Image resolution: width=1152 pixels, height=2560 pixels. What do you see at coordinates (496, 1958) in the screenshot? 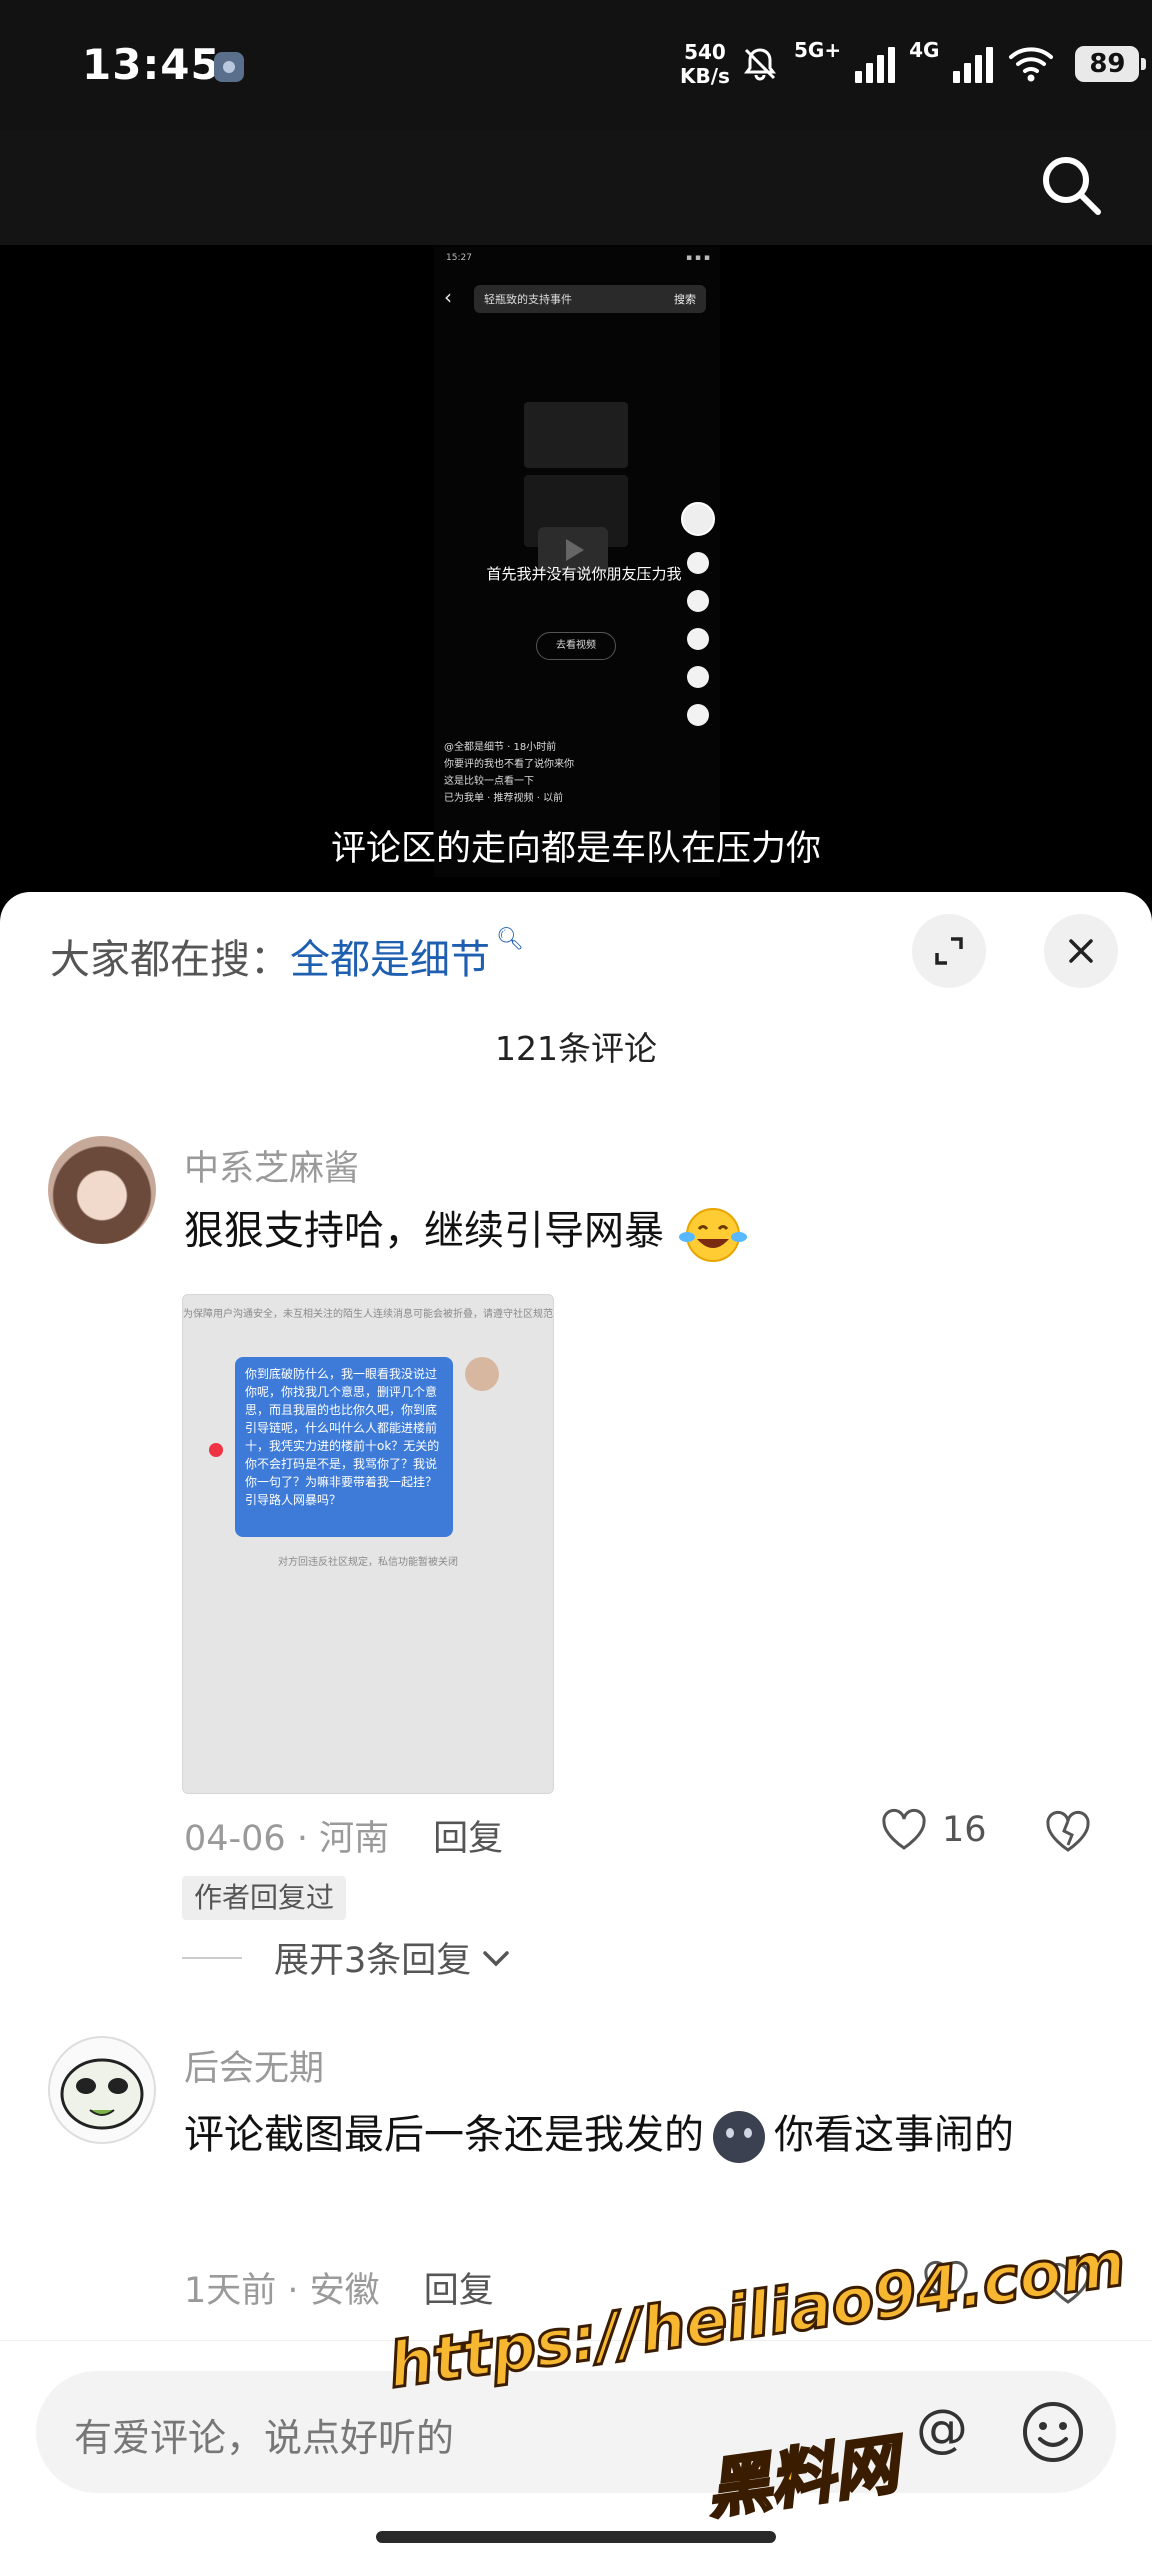
I see `chevron-down-icon` at bounding box center [496, 1958].